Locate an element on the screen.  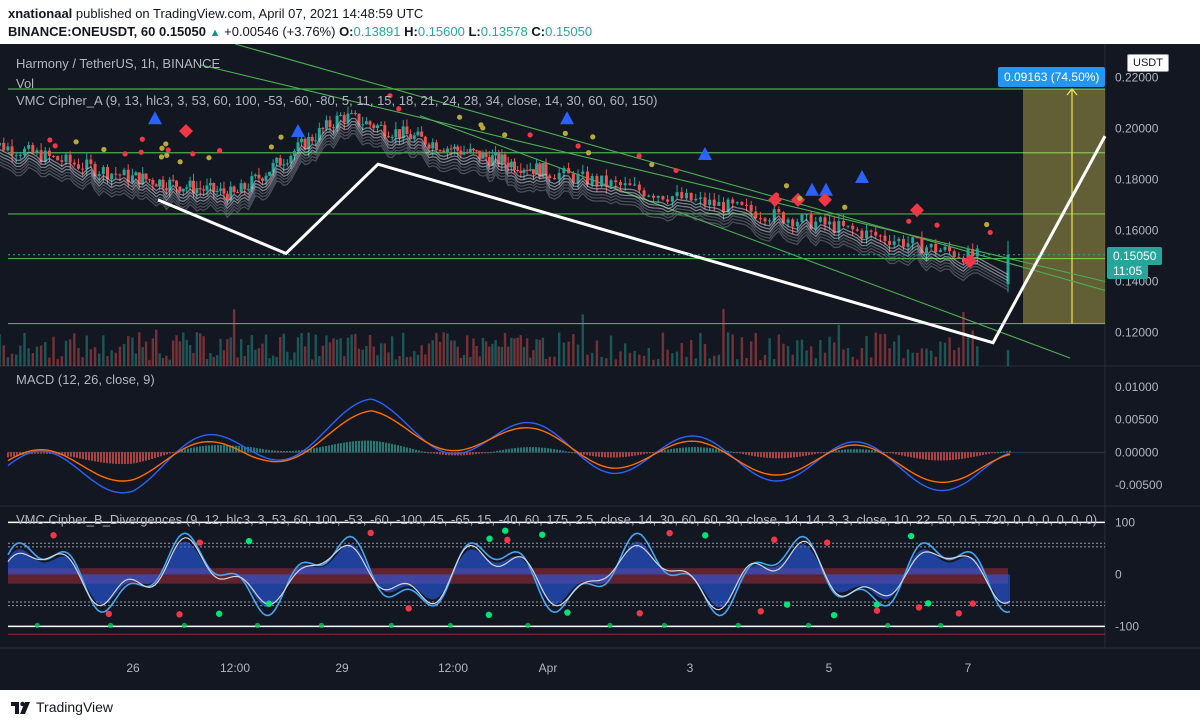
macd-pane is located at coordinates (556, 446).